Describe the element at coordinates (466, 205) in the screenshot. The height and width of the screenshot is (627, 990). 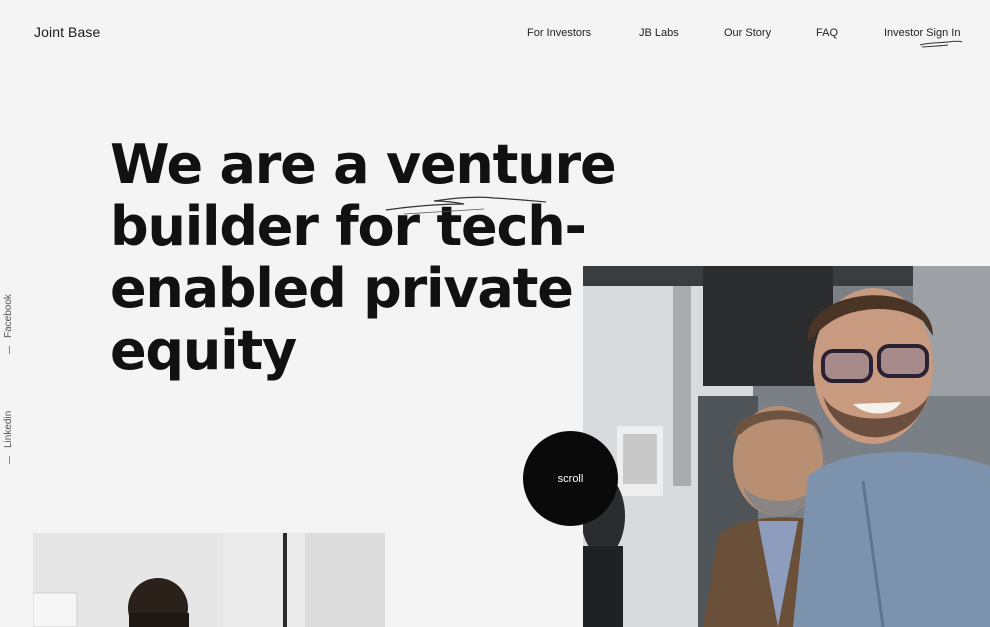
I see `hero-scribble-decoration` at that location.